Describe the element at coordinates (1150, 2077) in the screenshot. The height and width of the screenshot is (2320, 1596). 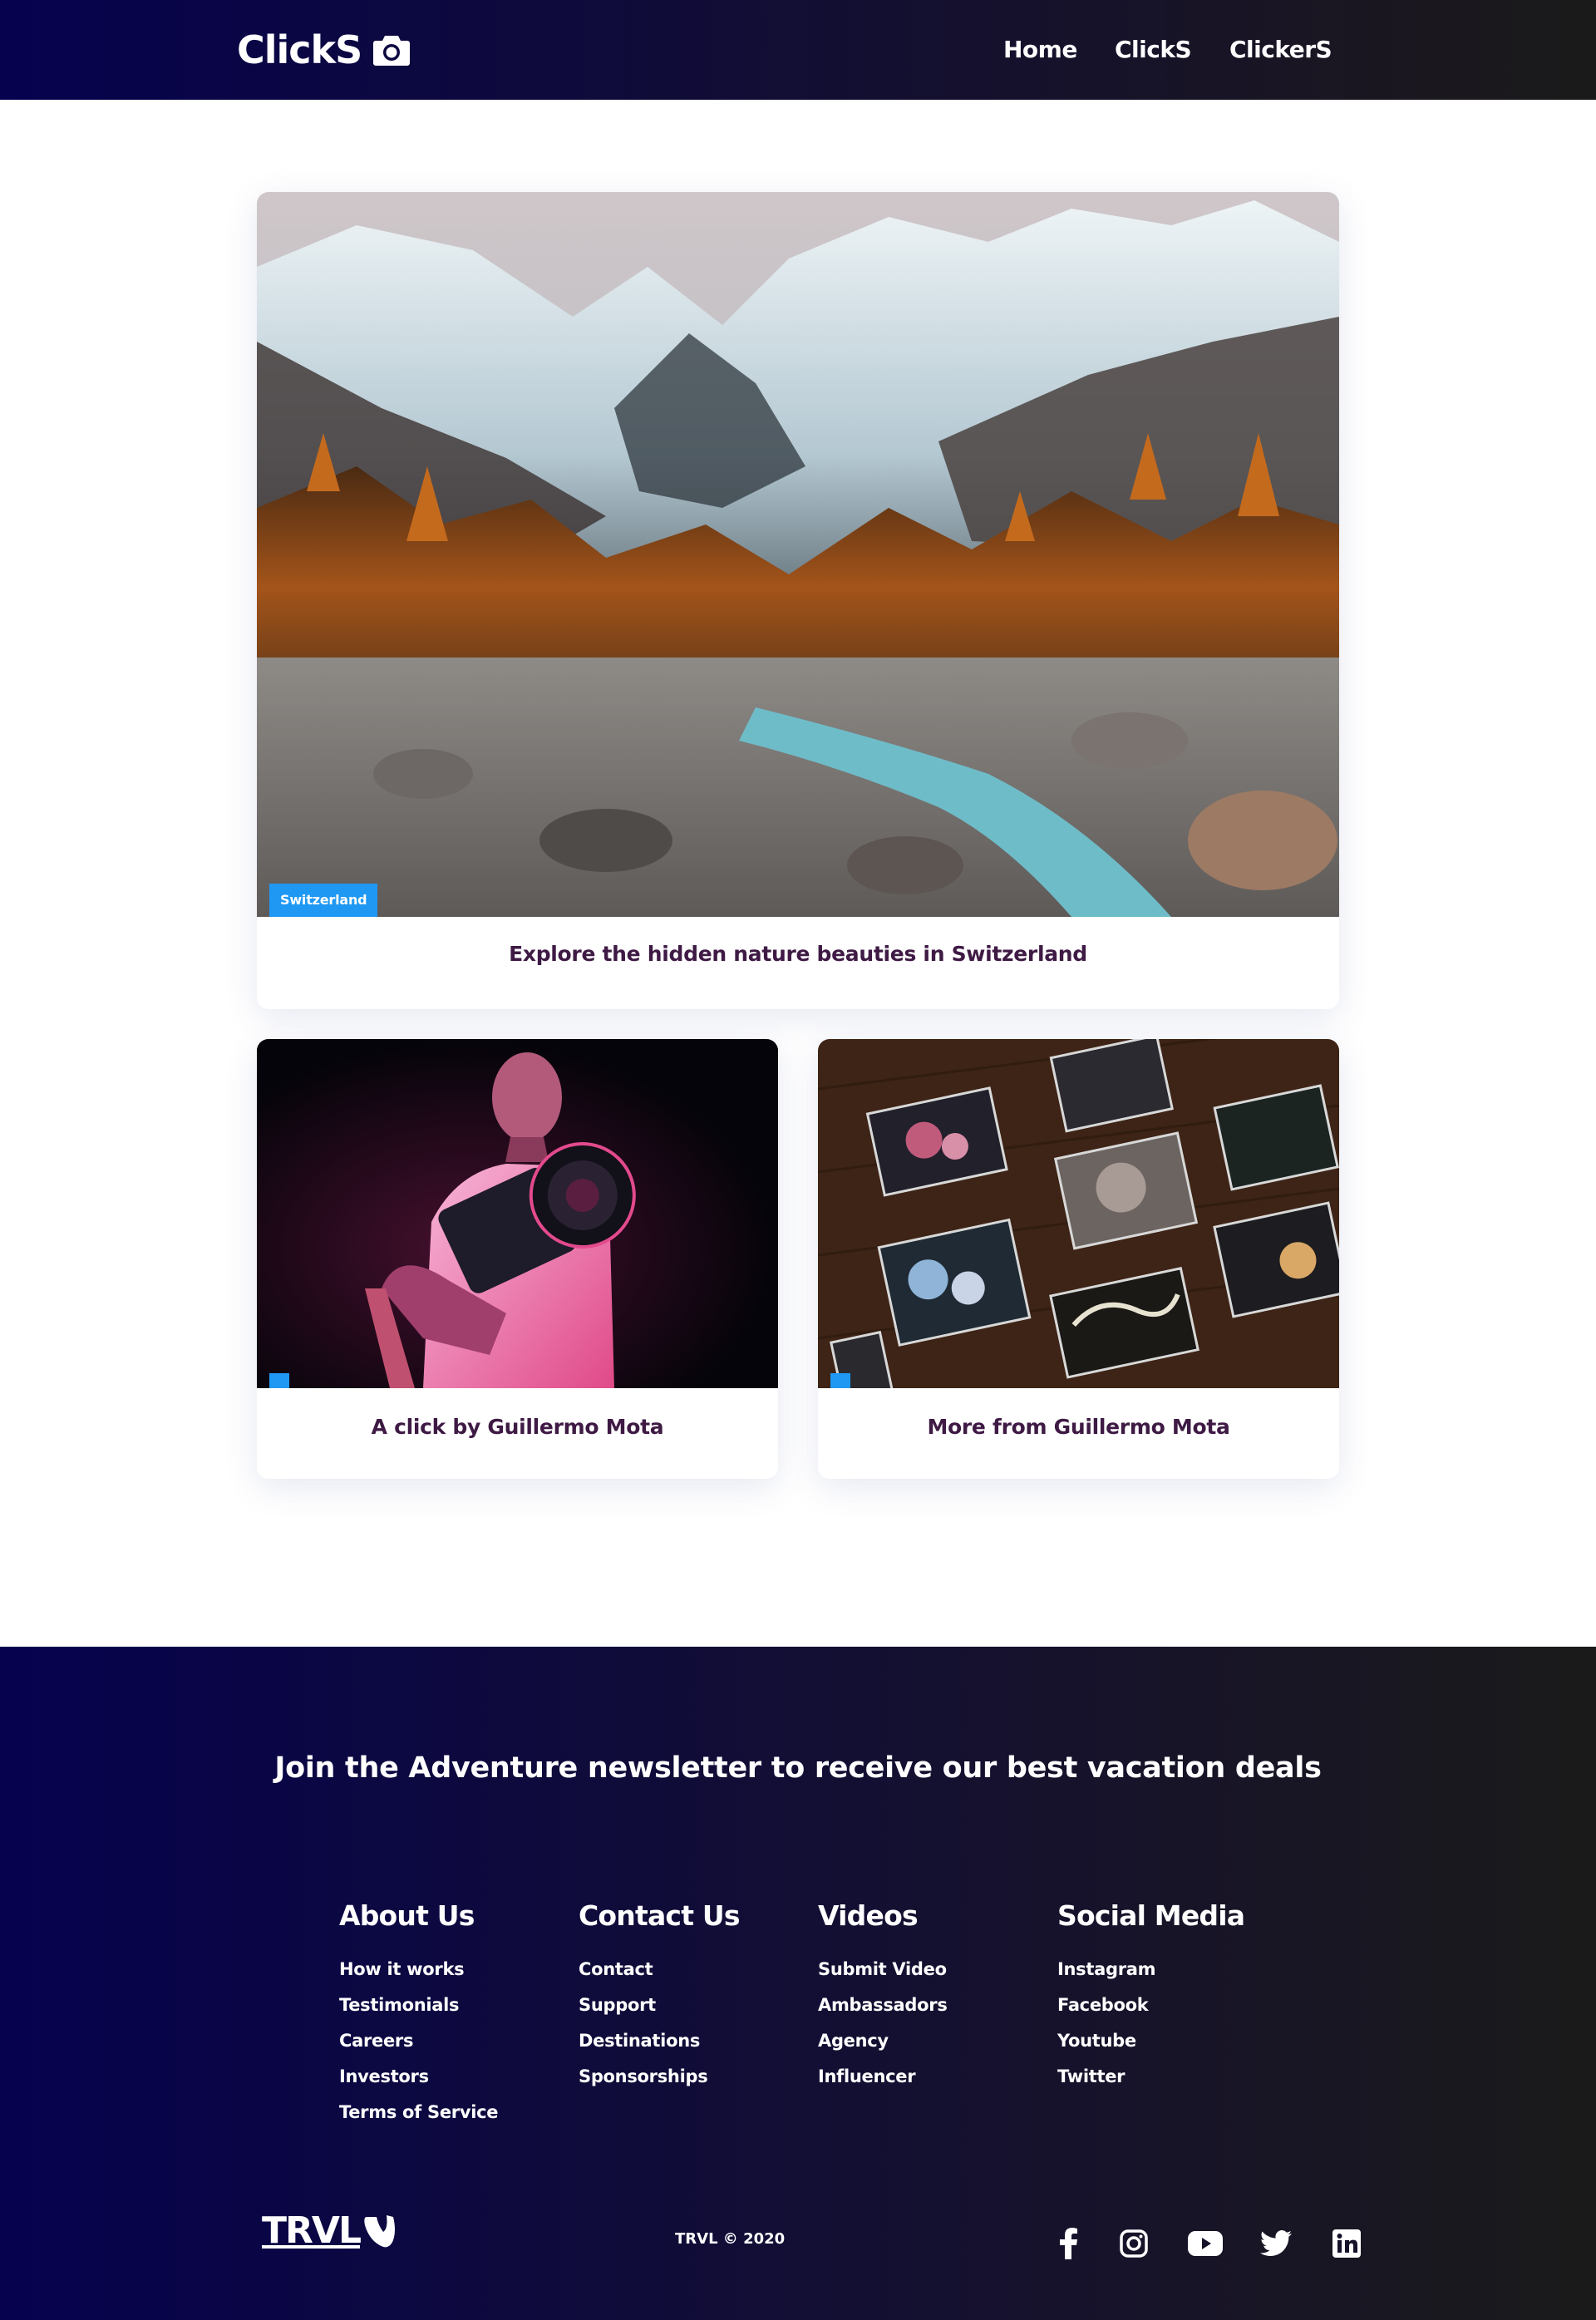
I see `footer-link: Twitter` at that location.